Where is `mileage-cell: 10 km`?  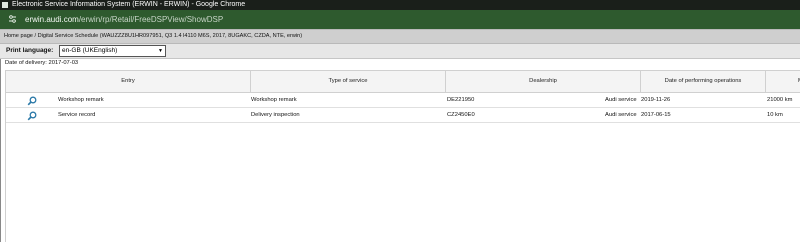
mileage-cell: 10 km is located at coordinates (775, 115).